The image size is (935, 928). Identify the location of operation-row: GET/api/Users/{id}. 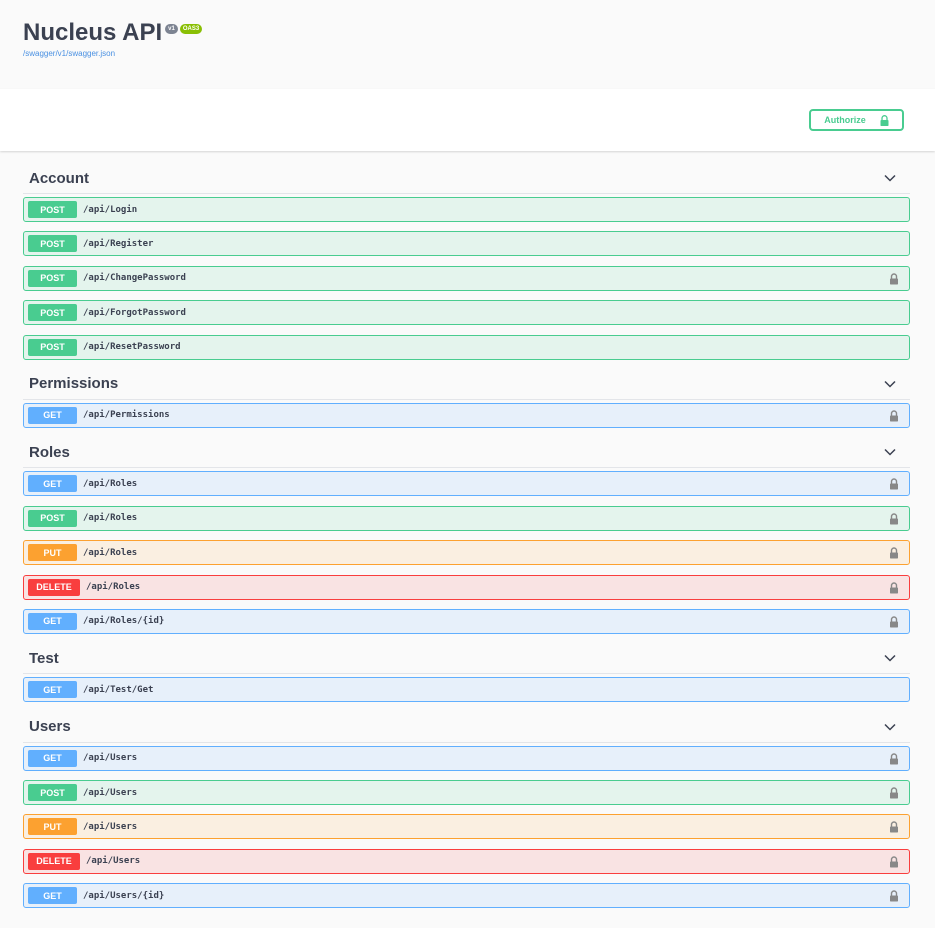
(466, 896).